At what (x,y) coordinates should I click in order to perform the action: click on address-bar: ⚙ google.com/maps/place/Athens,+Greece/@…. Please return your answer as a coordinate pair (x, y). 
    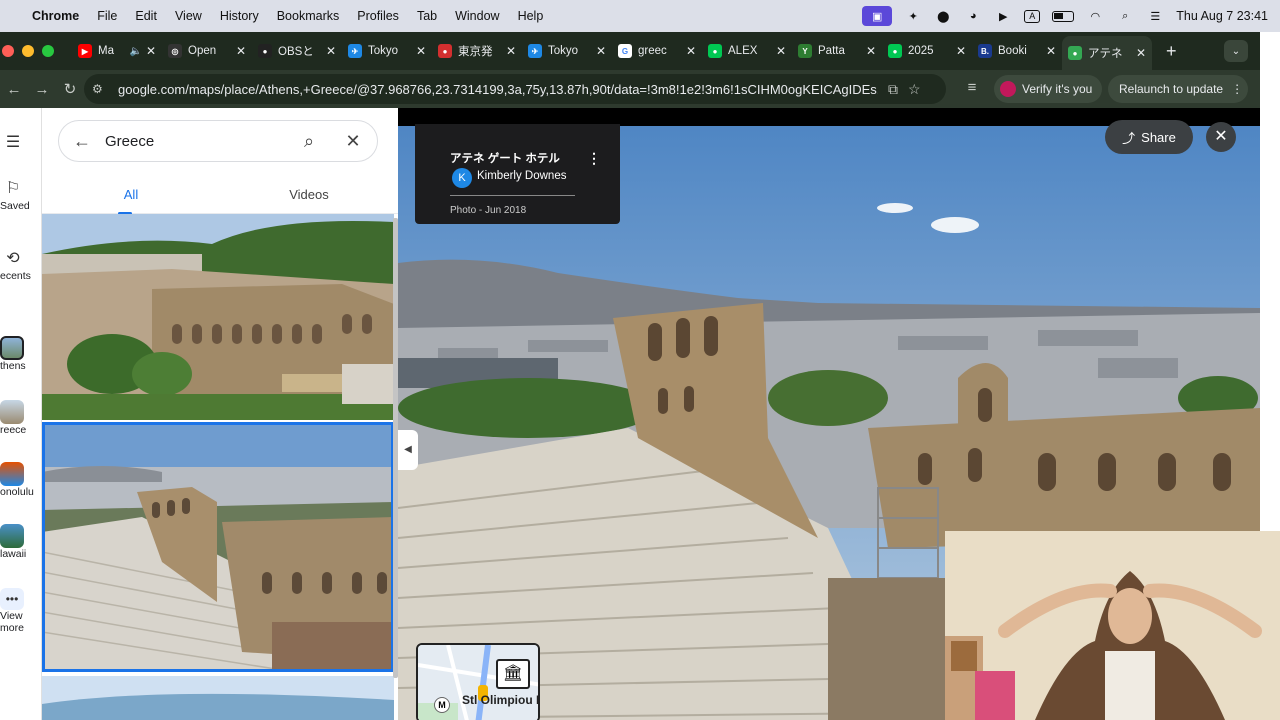
    Looking at the image, I should click on (515, 89).